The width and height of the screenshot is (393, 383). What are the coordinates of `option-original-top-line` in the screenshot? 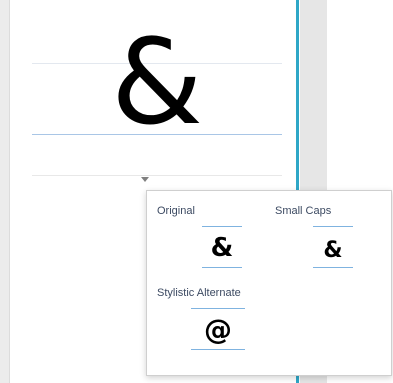 It's located at (222, 226).